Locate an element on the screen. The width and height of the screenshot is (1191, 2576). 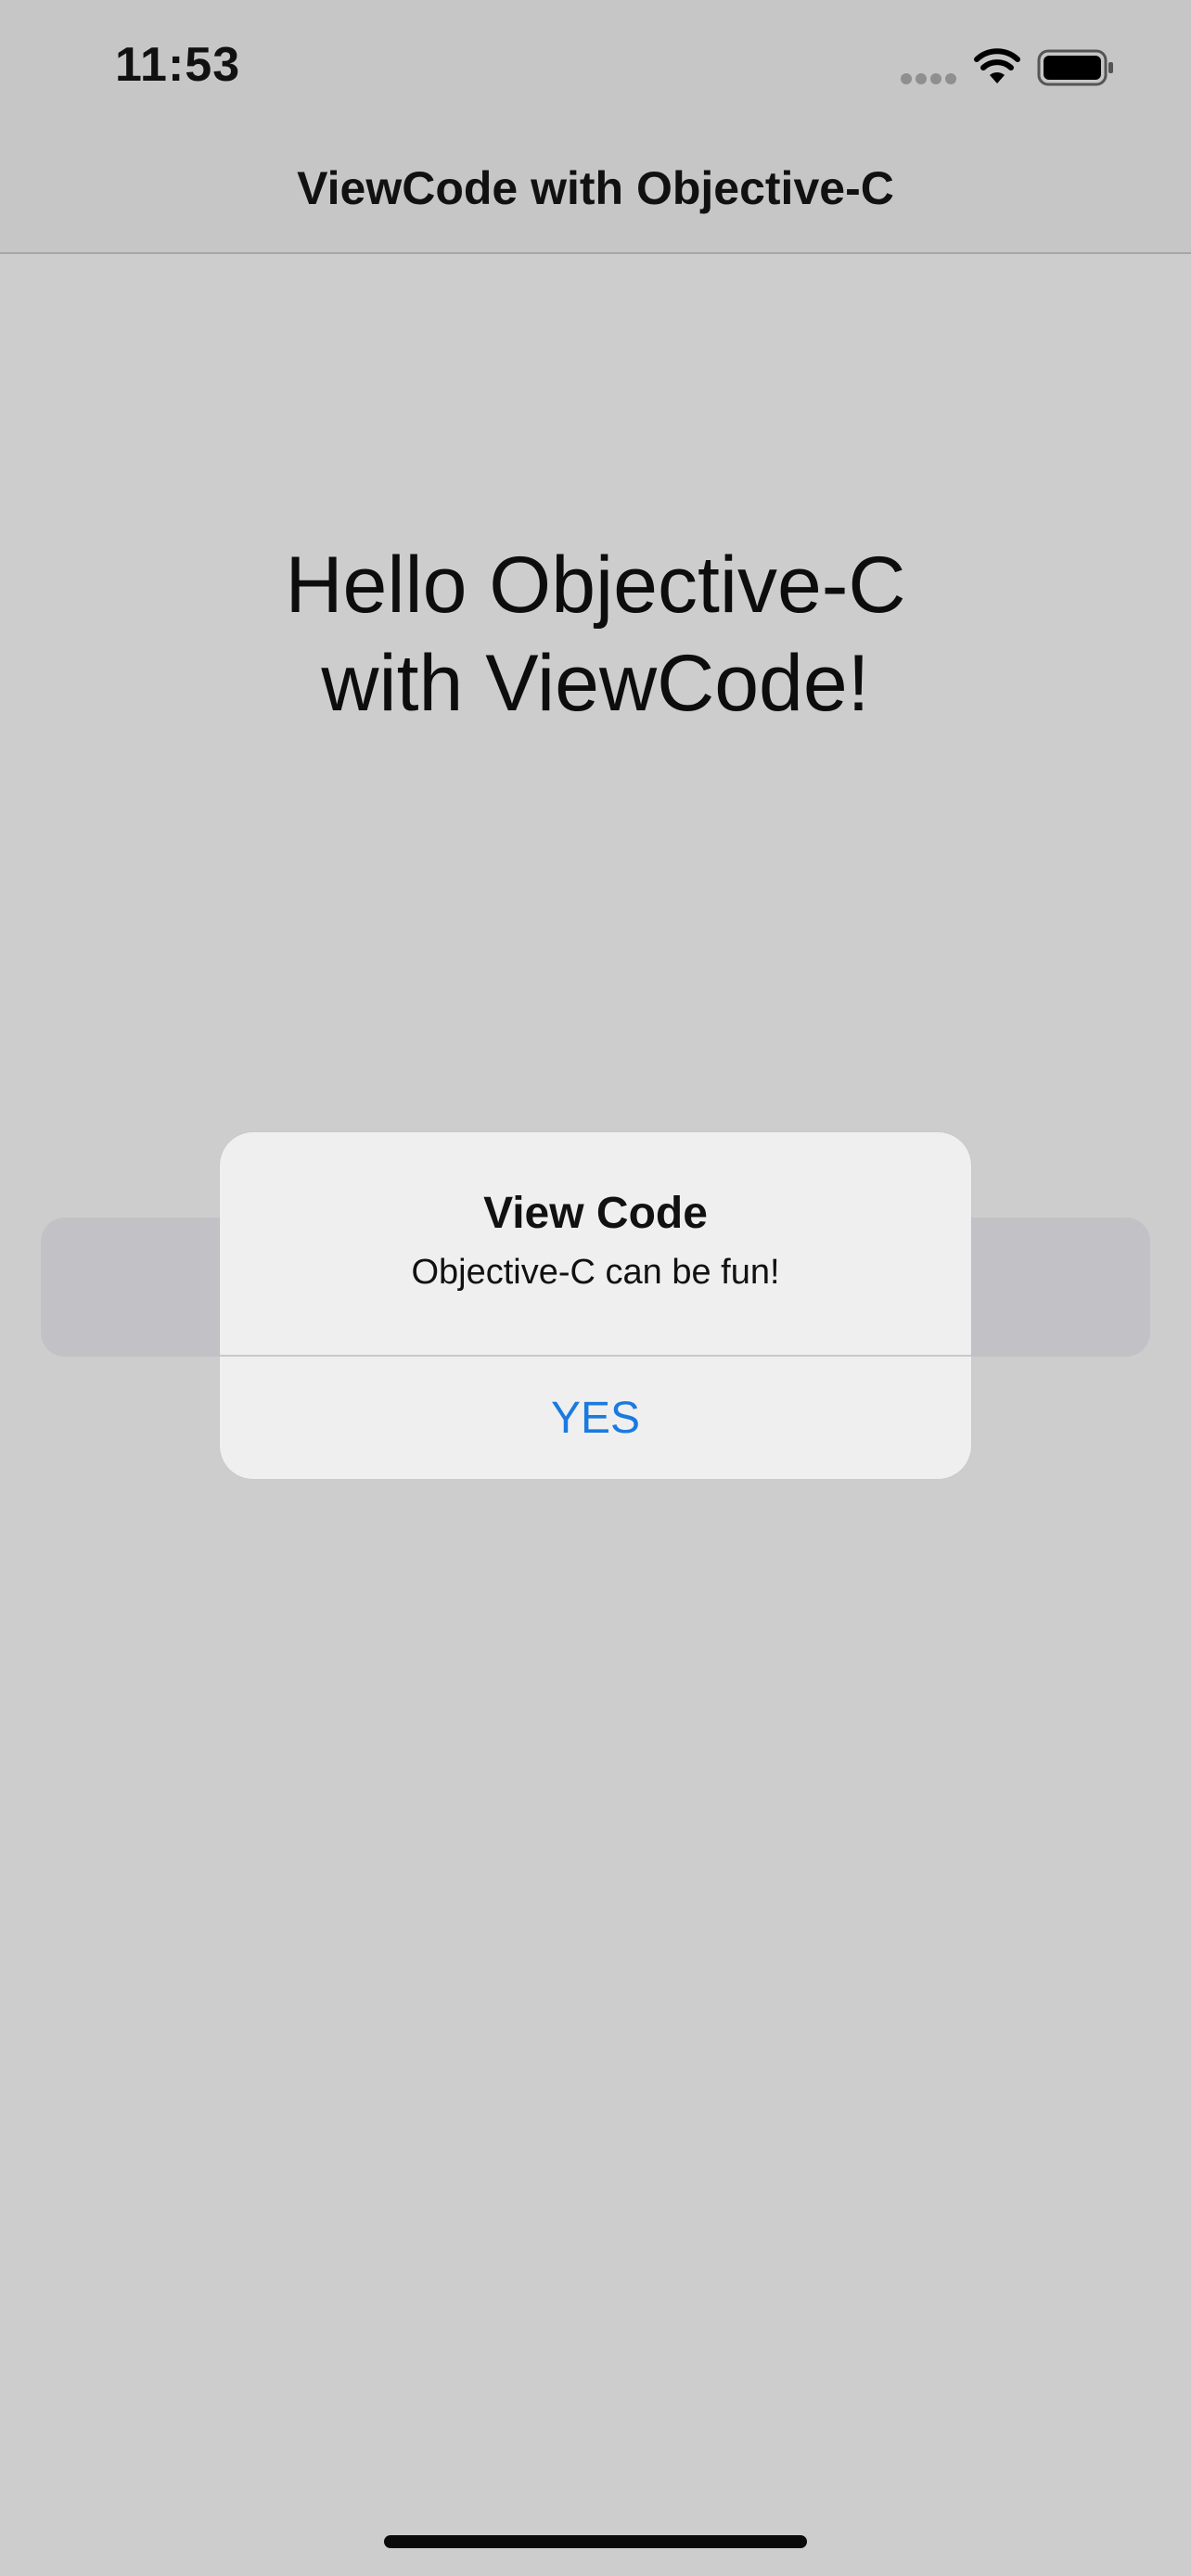
wifi-icon is located at coordinates (997, 66).